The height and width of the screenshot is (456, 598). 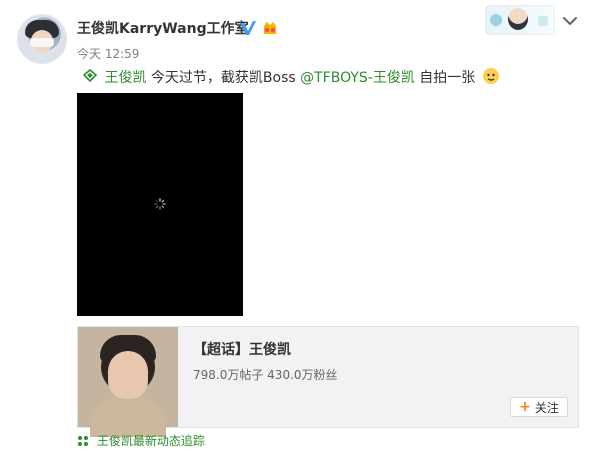 I want to click on avatar-mask-shape, so click(x=42, y=42).